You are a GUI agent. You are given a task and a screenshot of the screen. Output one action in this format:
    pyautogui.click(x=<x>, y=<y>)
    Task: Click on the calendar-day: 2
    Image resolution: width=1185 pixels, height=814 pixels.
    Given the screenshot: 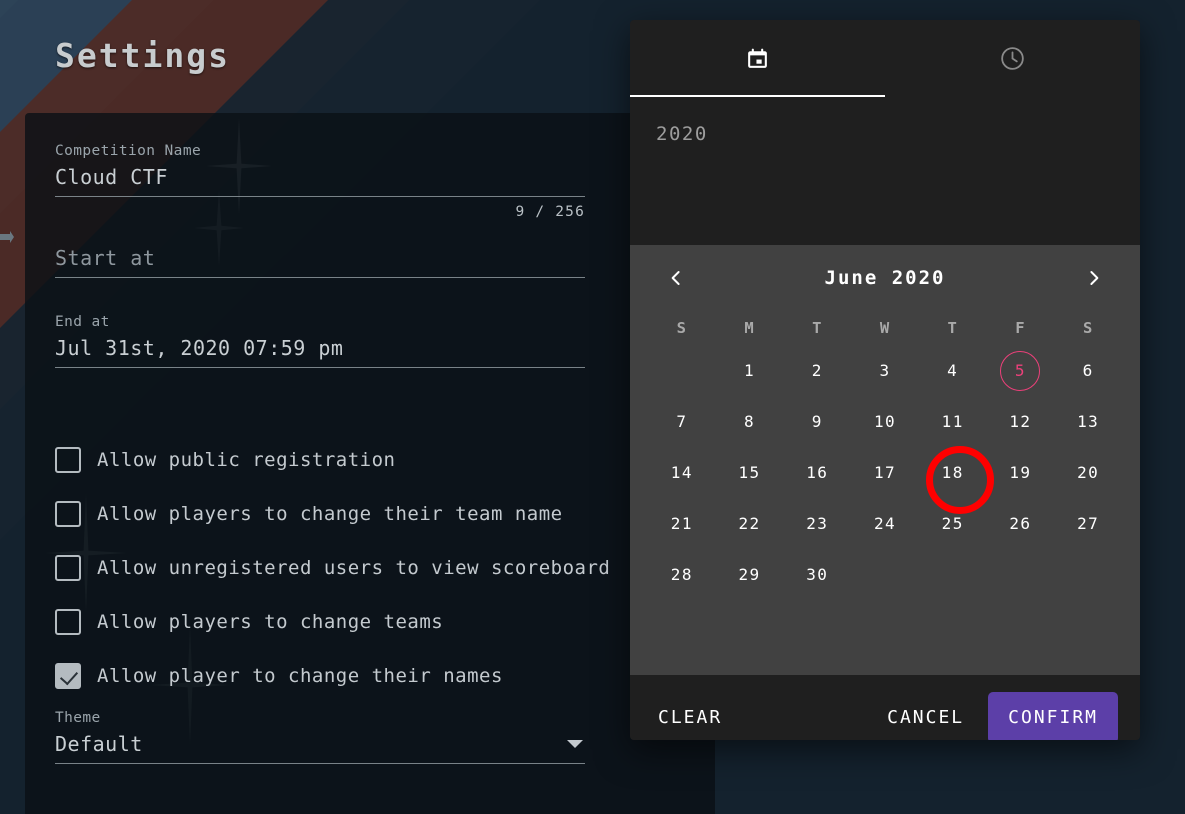 What is the action you would take?
    pyautogui.click(x=817, y=370)
    